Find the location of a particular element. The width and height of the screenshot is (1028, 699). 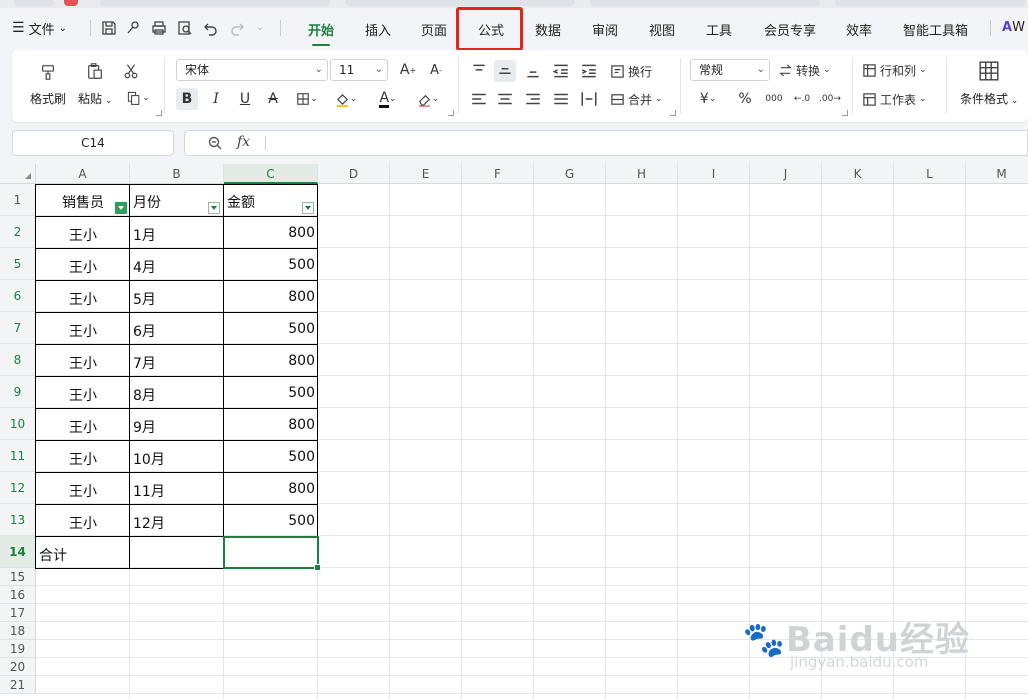

insert-function-icon: fx is located at coordinates (243, 142).